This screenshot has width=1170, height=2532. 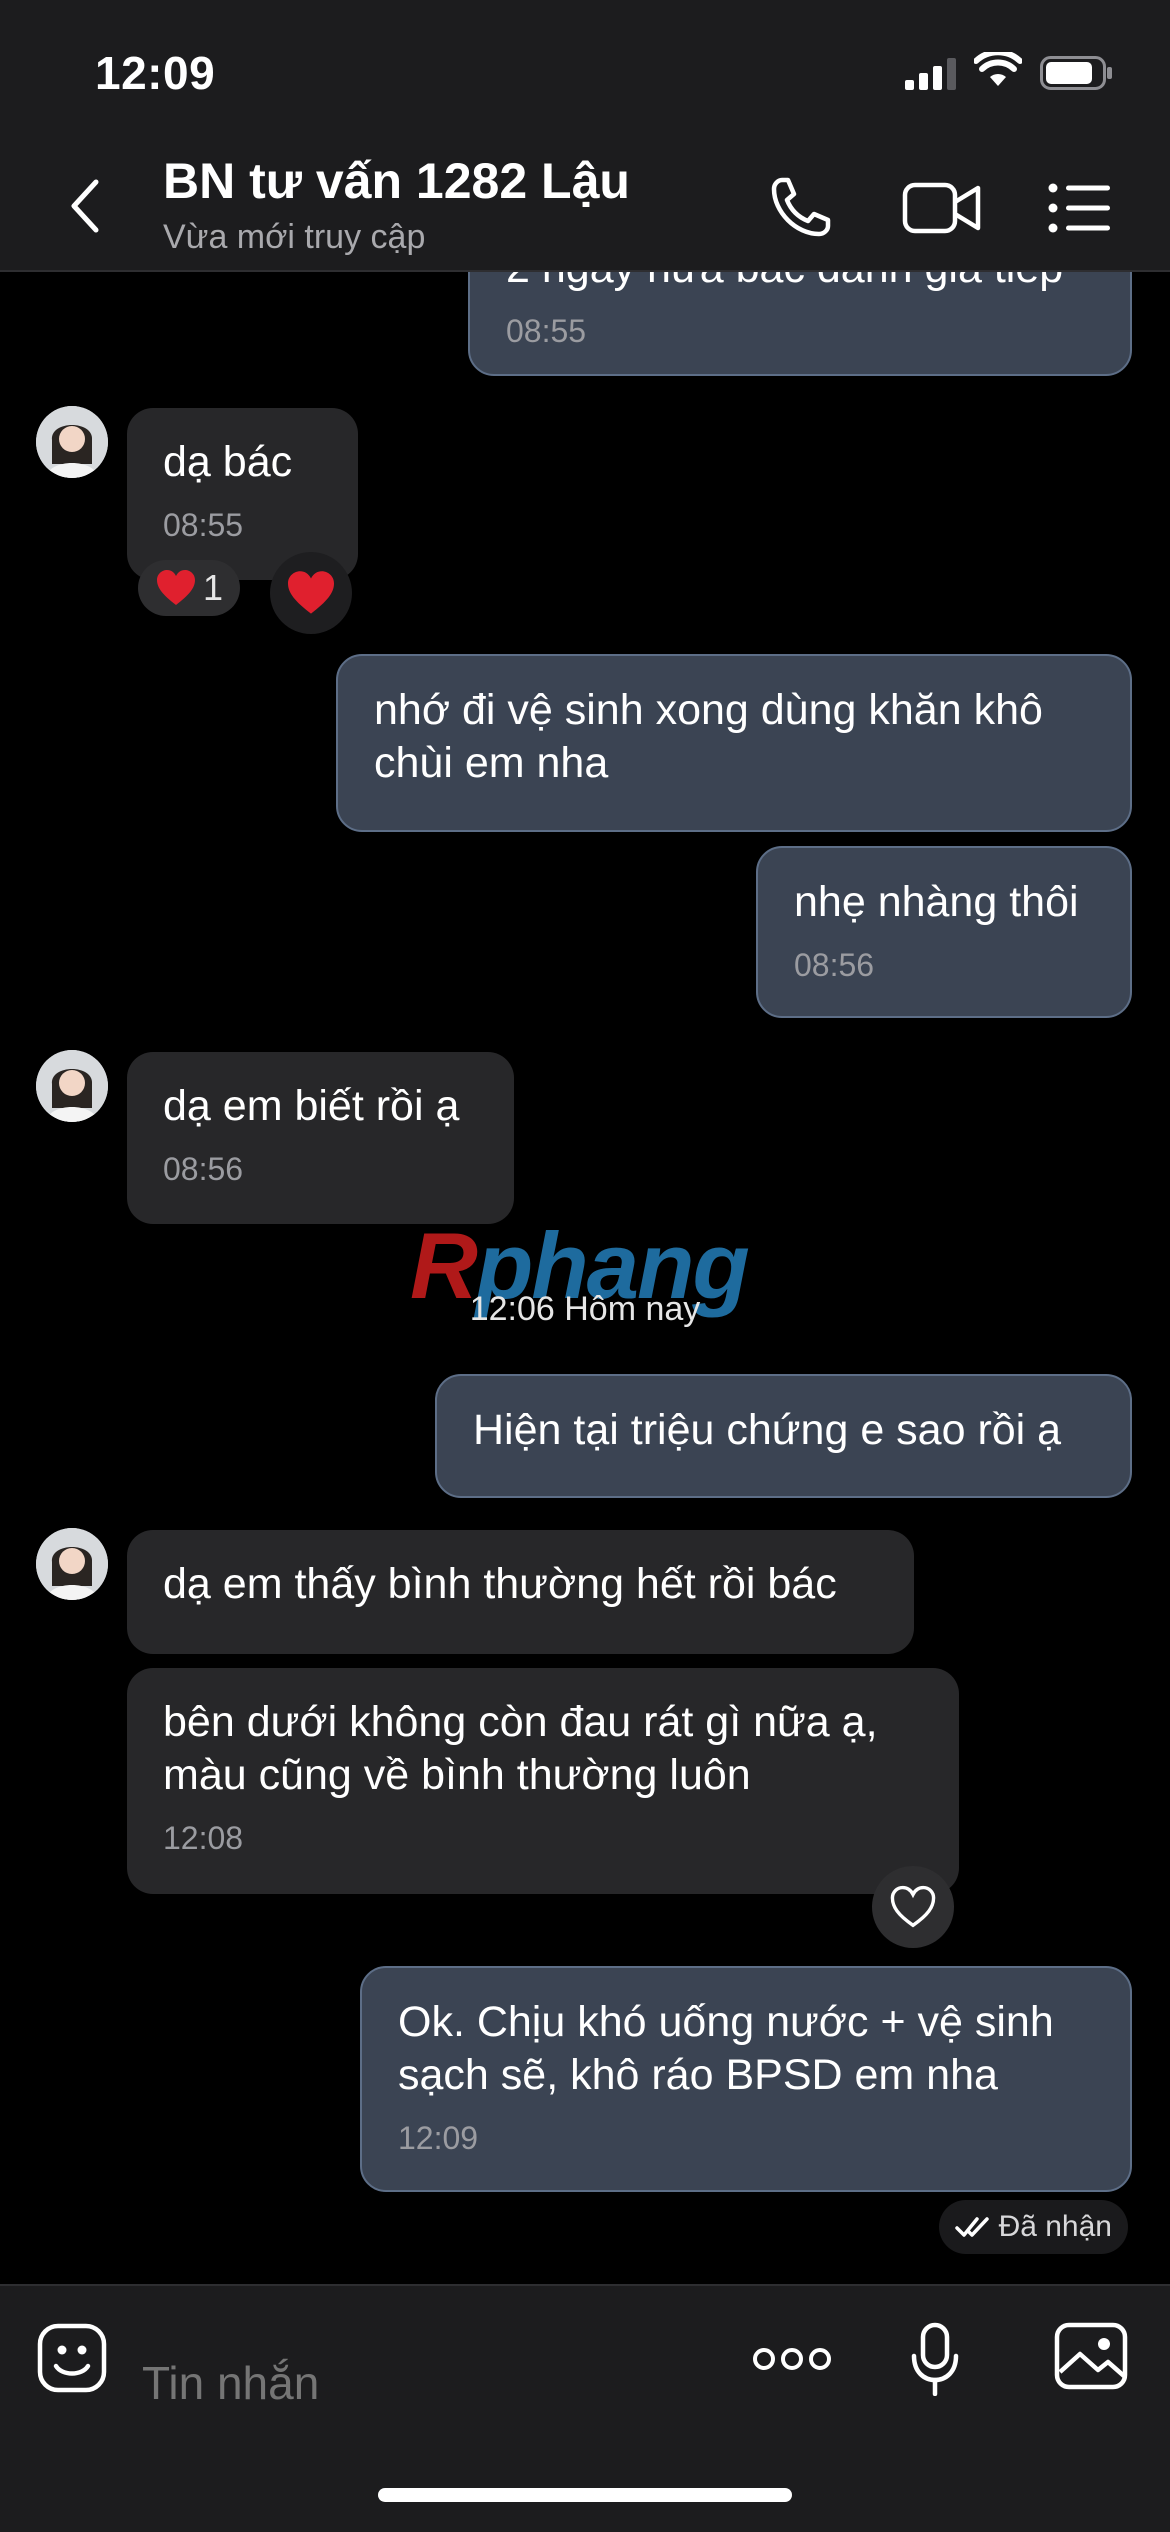 I want to click on chat-header: BN tư vấn 1282 Lậu Vừa mới truy cập, so click(x=585, y=206).